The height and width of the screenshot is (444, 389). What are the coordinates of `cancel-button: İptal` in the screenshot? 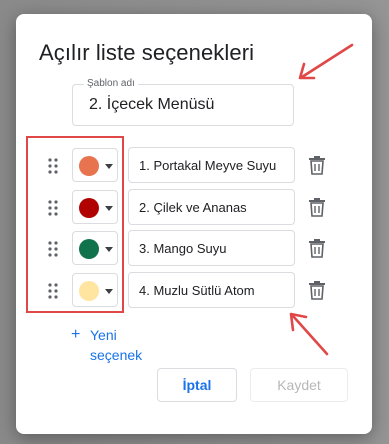 It's located at (197, 385).